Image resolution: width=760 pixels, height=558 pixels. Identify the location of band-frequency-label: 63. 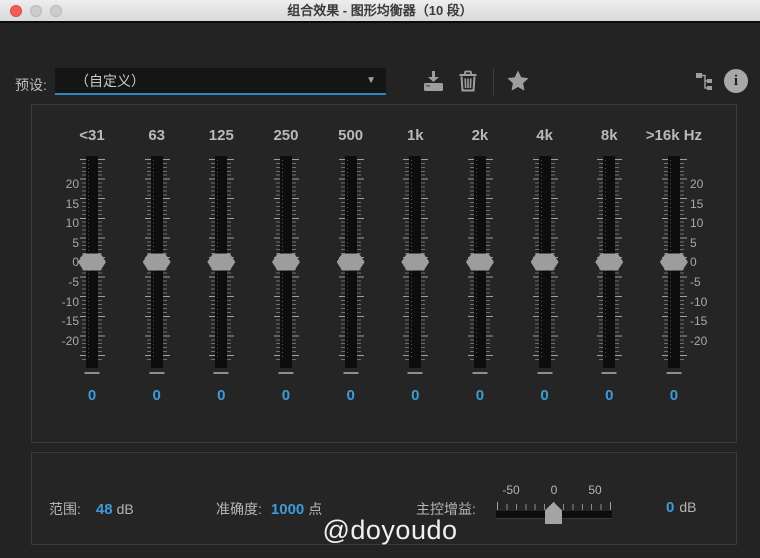
(156, 135).